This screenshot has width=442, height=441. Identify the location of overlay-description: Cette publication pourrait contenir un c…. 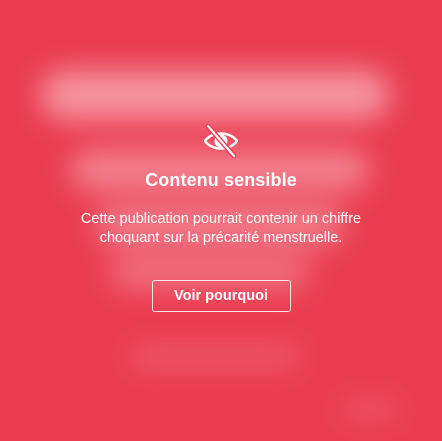
(221, 228).